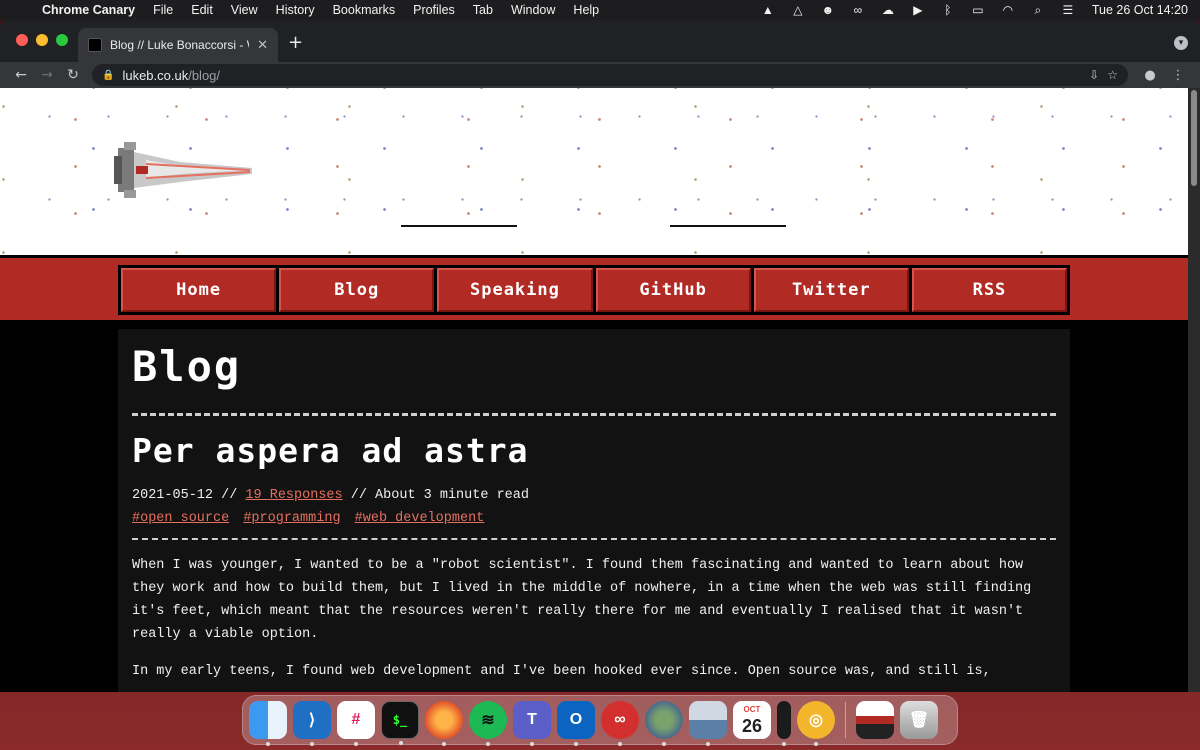 Image resolution: width=1200 pixels, height=750 pixels. What do you see at coordinates (420, 518) in the screenshot?
I see `tag-web-development: #web development` at bounding box center [420, 518].